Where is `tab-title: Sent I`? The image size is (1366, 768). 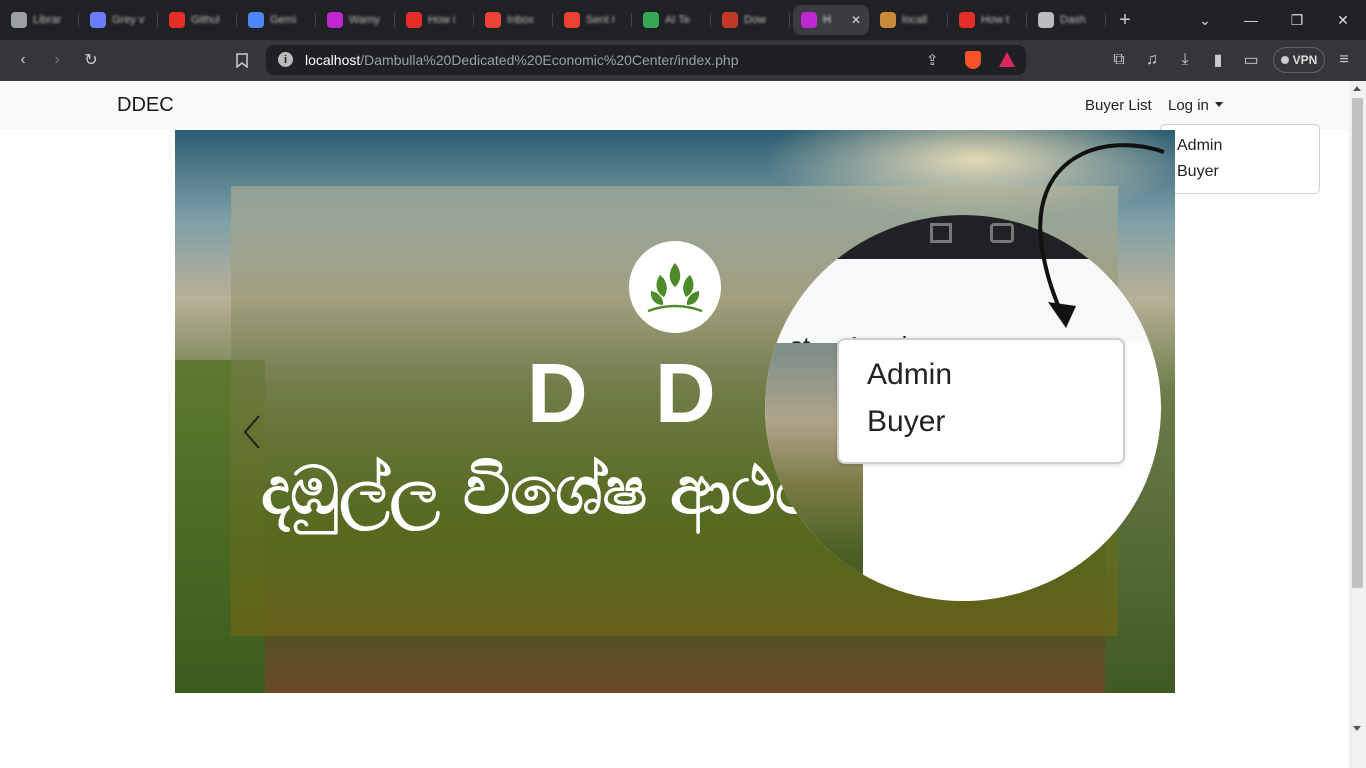
tab-title: Sent I is located at coordinates (600, 20).